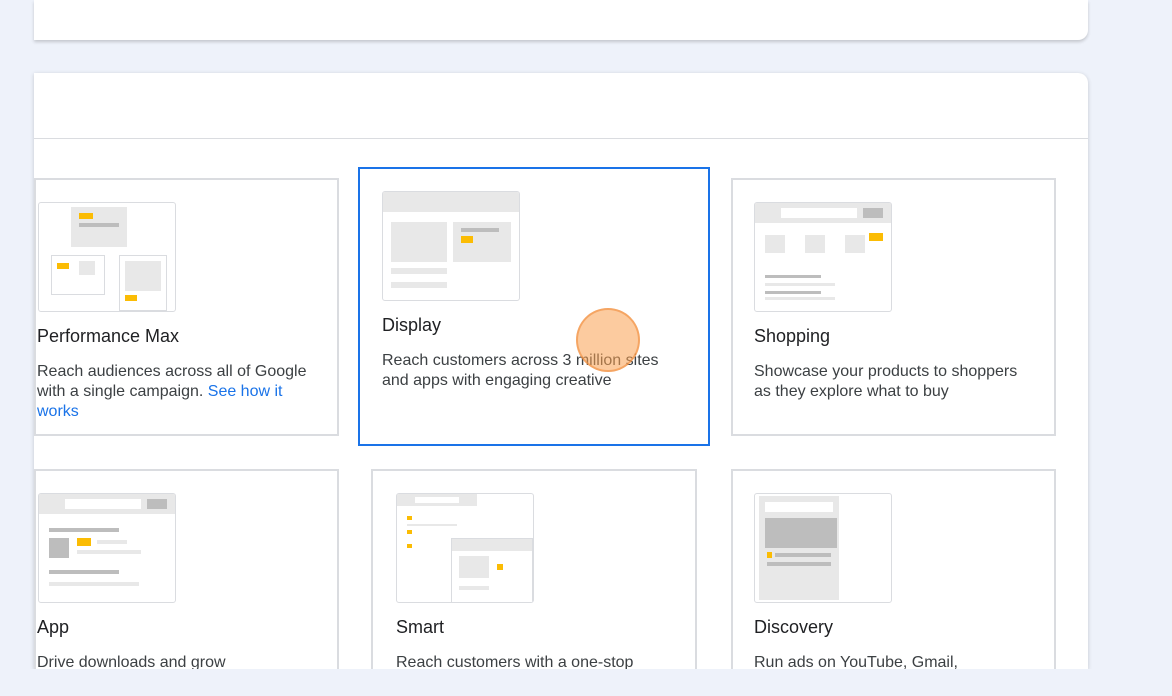 The width and height of the screenshot is (1172, 696). Describe the element at coordinates (412, 325) in the screenshot. I see `card-title: Display` at that location.